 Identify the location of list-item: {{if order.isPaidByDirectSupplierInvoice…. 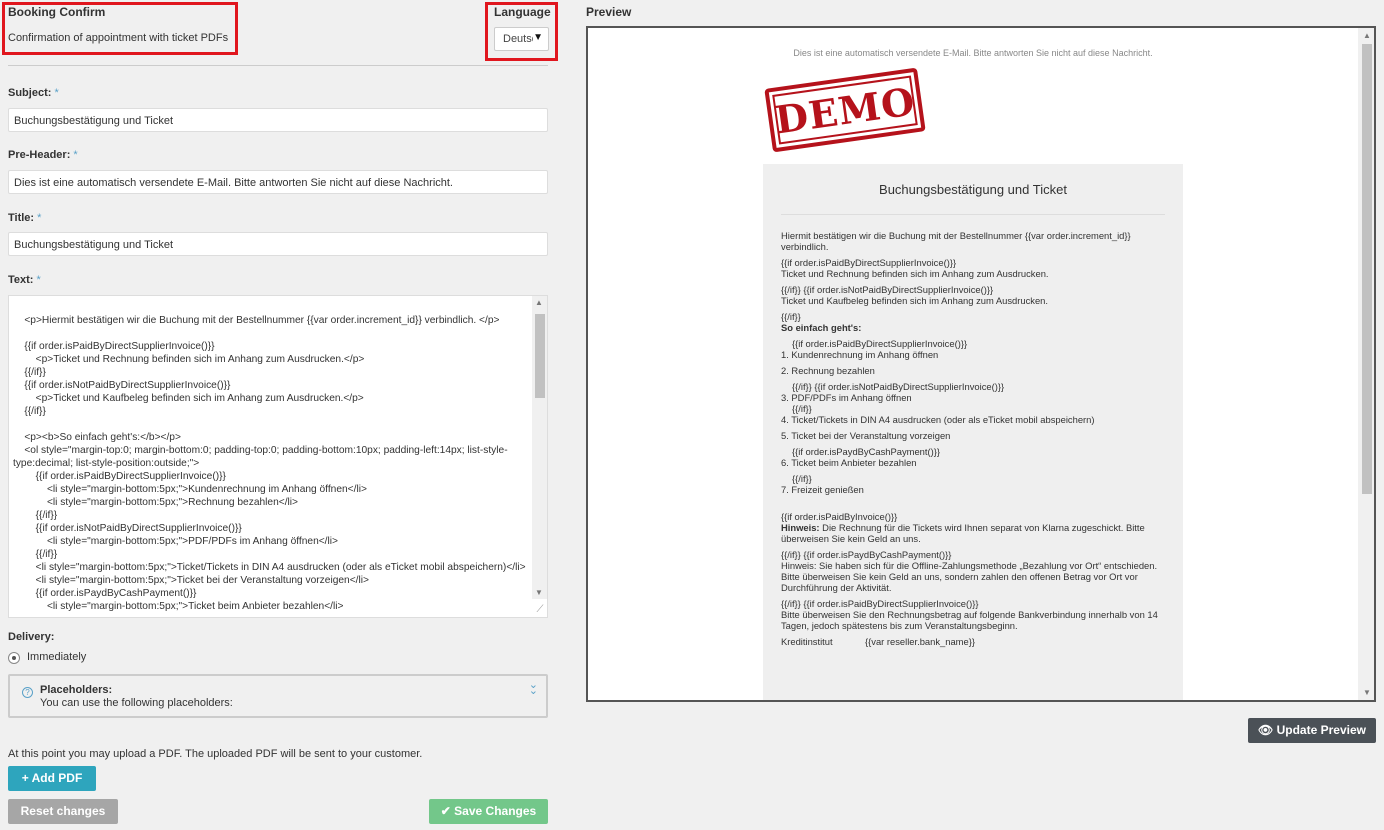
(880, 343).